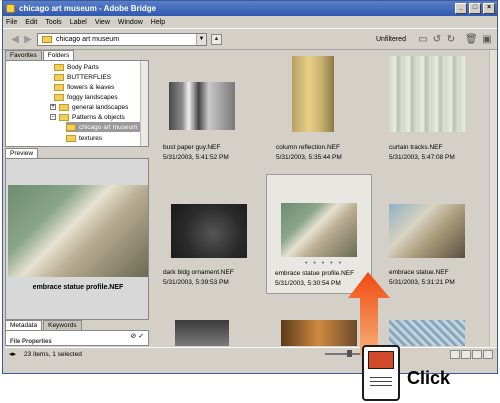 Image resolution: width=500 pixels, height=403 pixels. I want to click on metadata-row: File Properties, so click(77, 342).